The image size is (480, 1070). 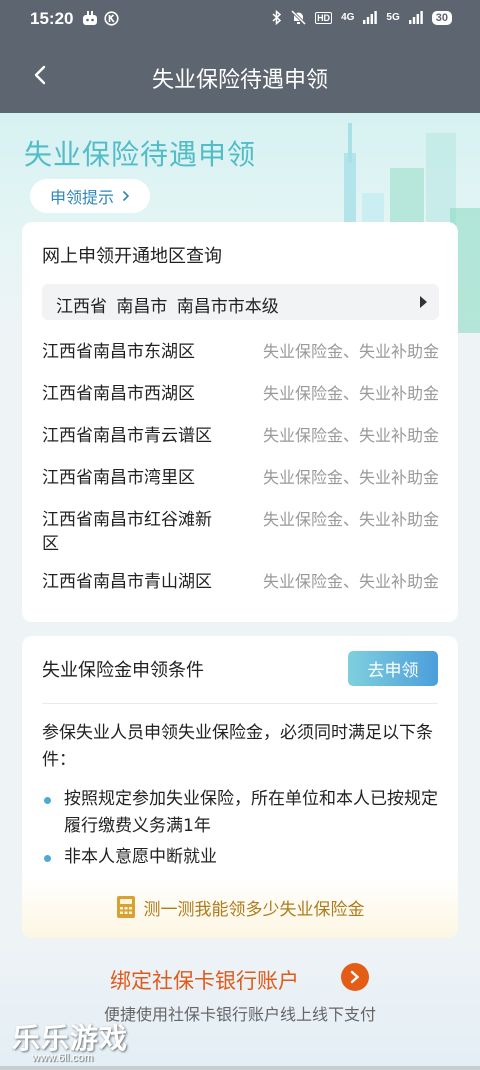 I want to click on region-row: 江西省南昌市西湖区 失业保险金、失业补助金, so click(x=240, y=396).